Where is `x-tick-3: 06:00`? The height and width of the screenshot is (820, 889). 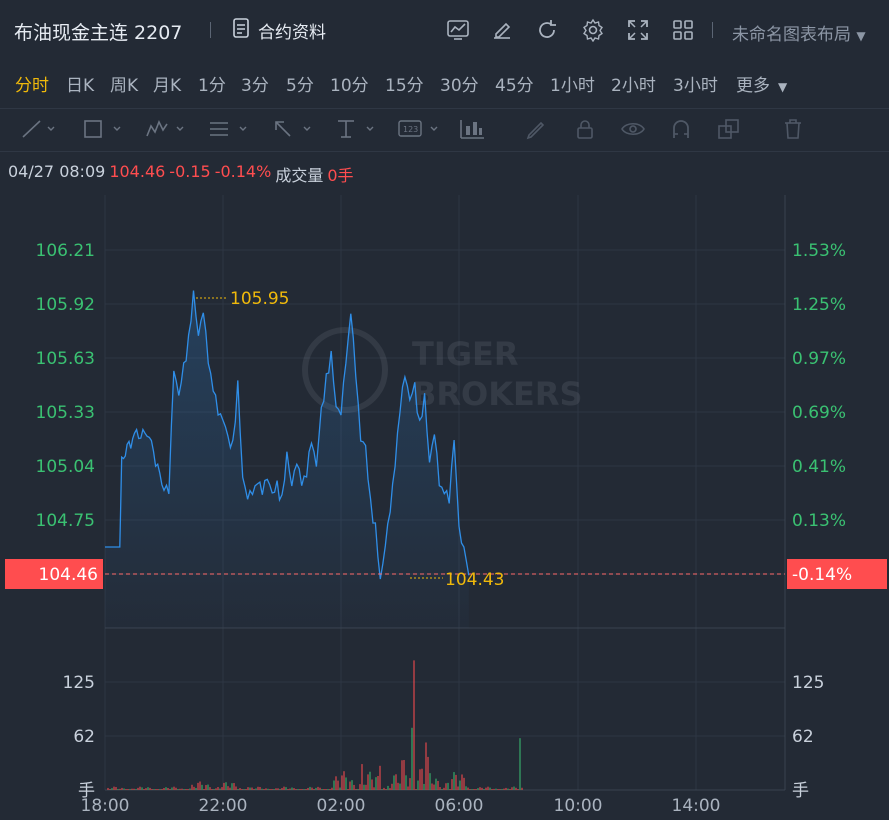
x-tick-3: 06:00 is located at coordinates (459, 806).